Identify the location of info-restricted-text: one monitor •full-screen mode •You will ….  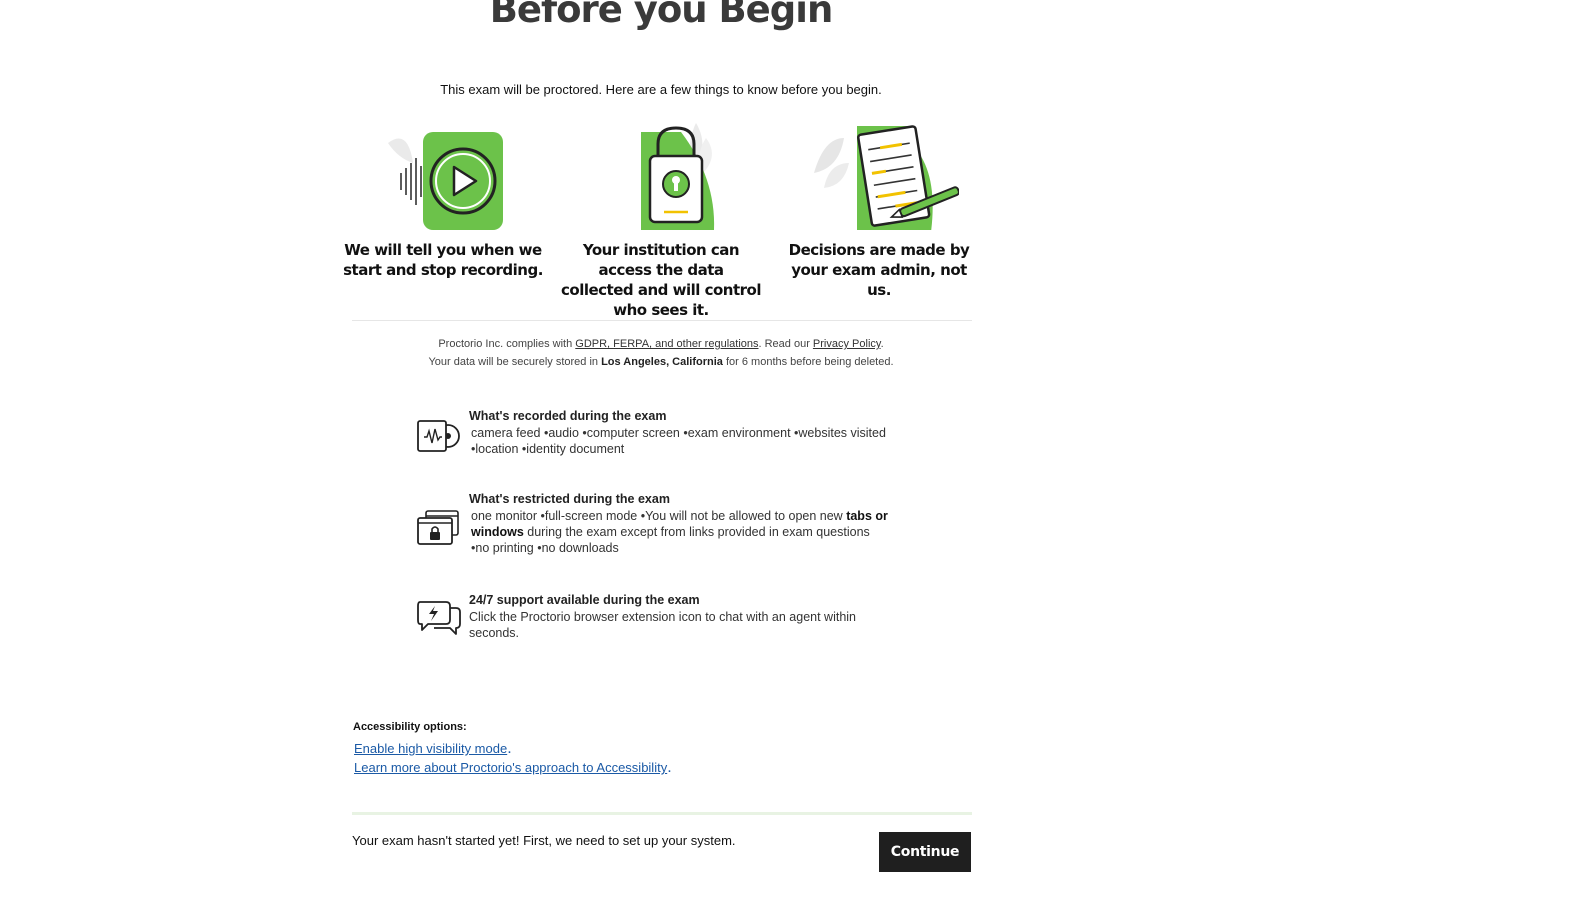
(679, 532).